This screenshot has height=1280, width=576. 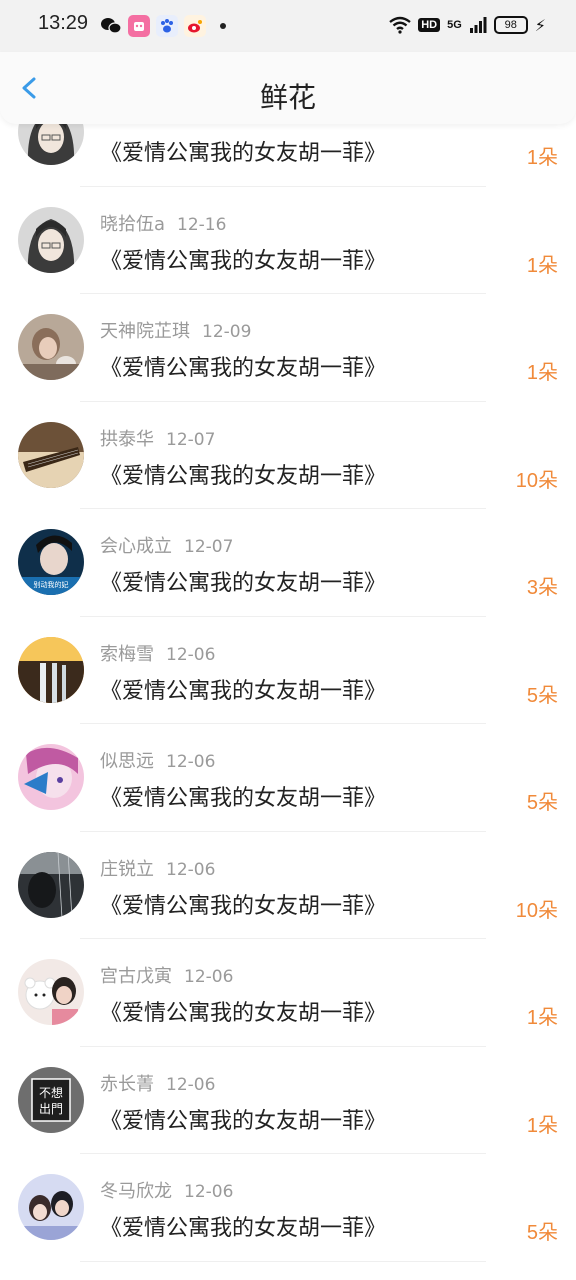 I want to click on item-meta: 天神院芷琪 12-09, so click(x=175, y=330).